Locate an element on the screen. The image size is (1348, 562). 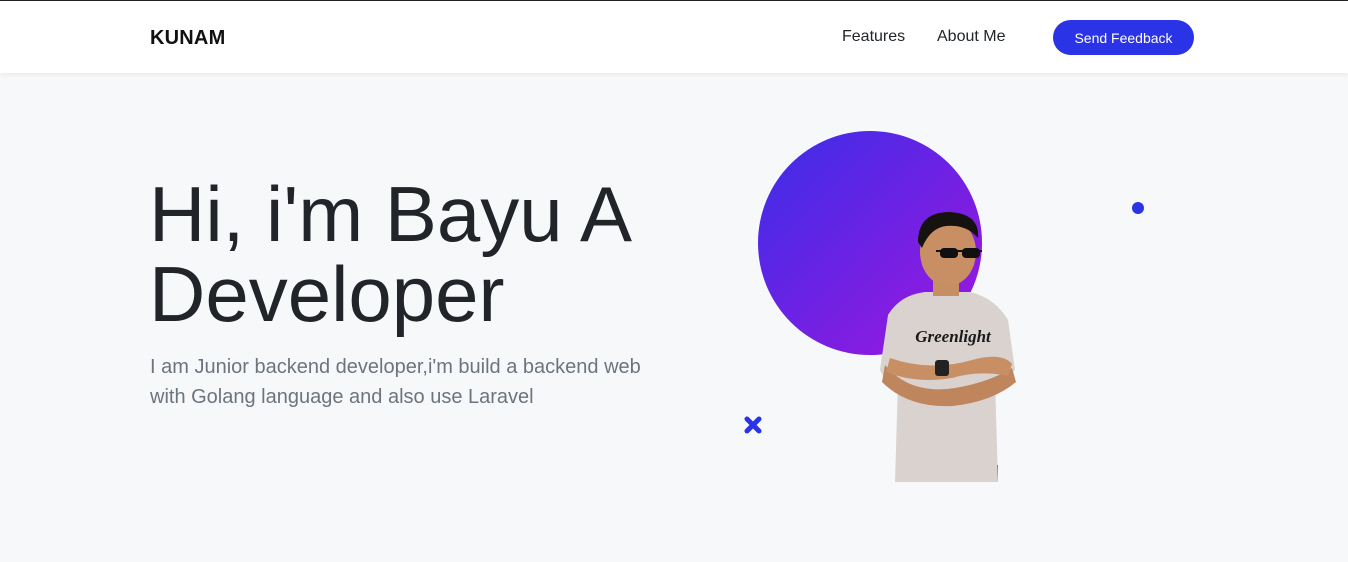
send-feedback-button: Send Feedback is located at coordinates (1123, 37).